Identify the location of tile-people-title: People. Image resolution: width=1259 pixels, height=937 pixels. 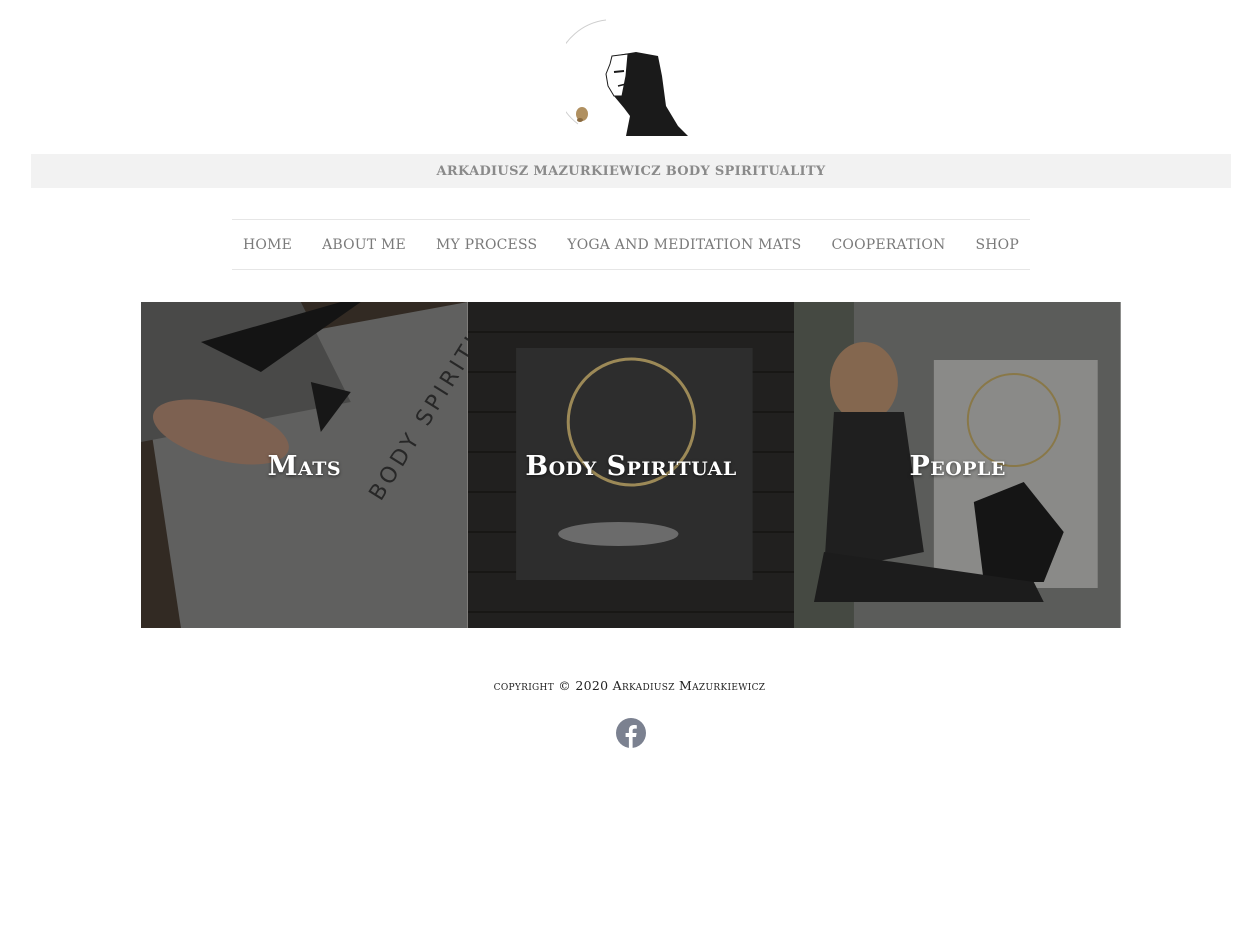
(957, 466).